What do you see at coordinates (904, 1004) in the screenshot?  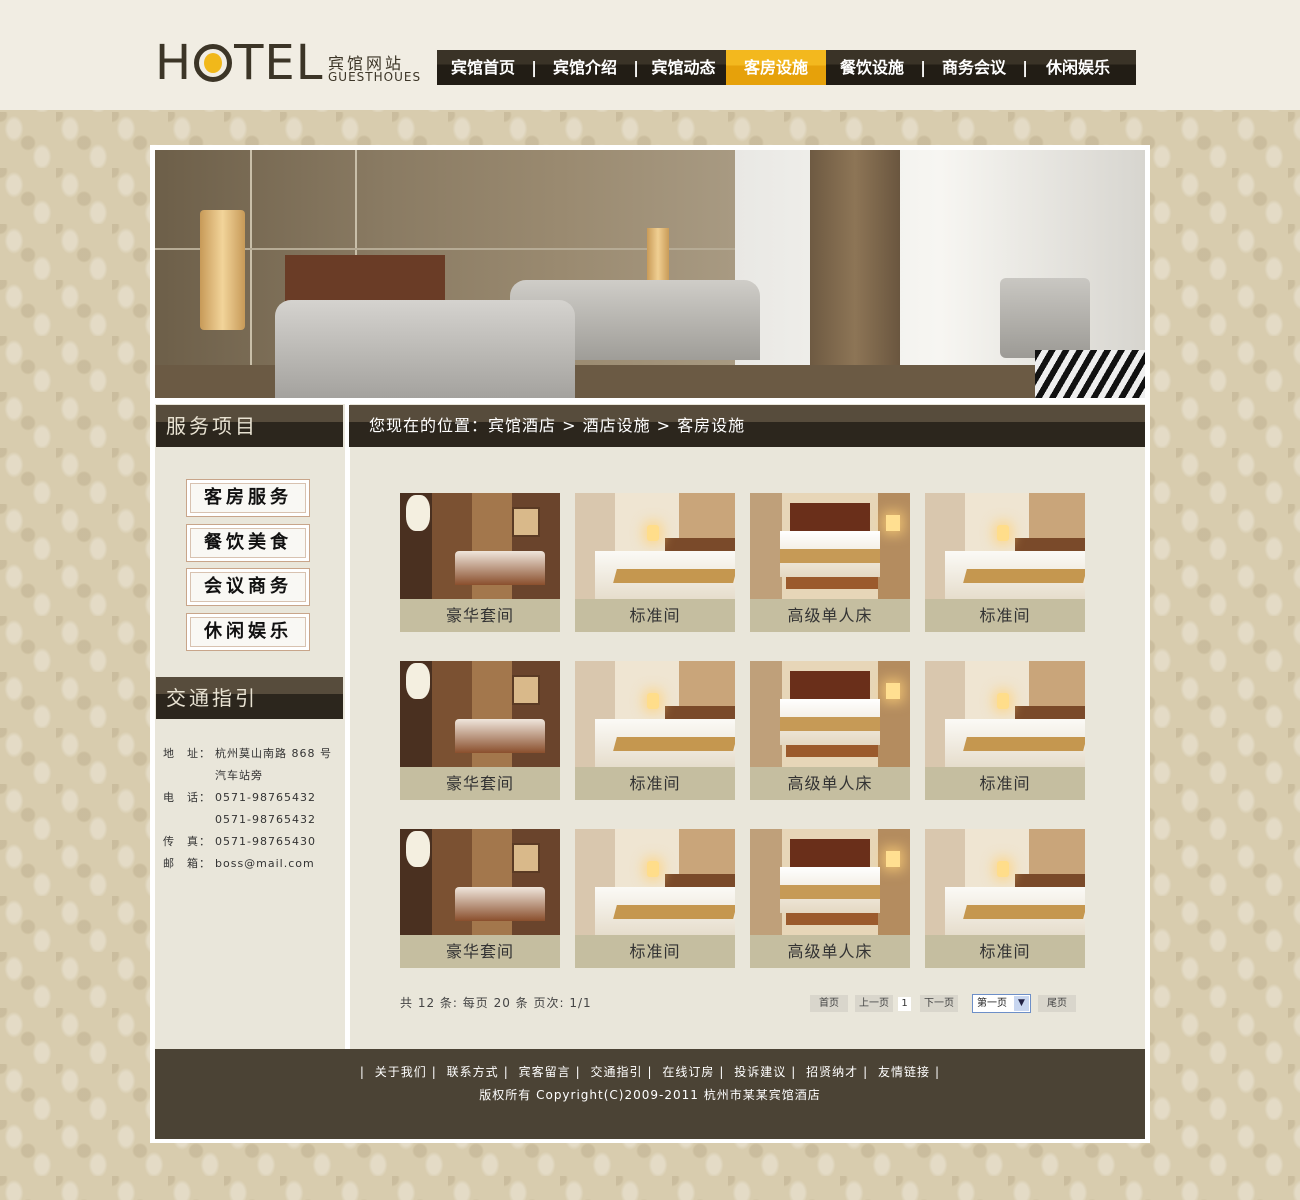 I see `pager-current-page: 1` at bounding box center [904, 1004].